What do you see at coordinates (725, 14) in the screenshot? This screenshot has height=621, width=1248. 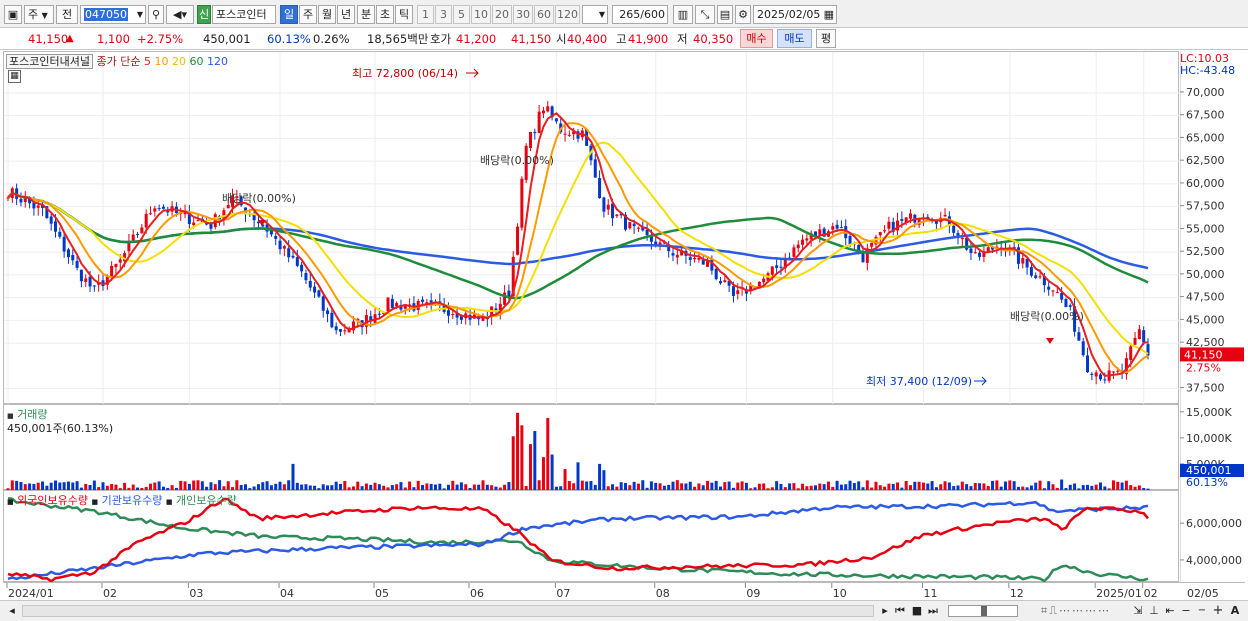 I see `save-icon: ▤` at bounding box center [725, 14].